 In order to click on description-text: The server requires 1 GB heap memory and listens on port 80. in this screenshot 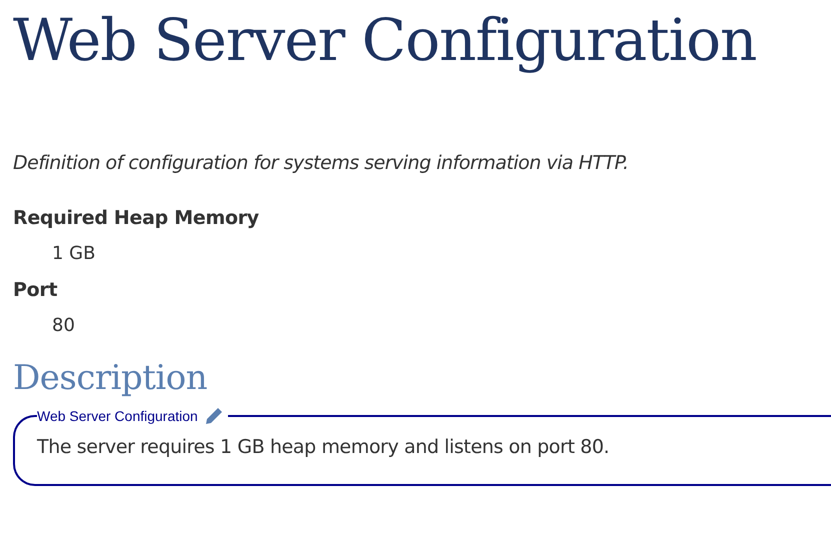, I will do `click(323, 447)`.